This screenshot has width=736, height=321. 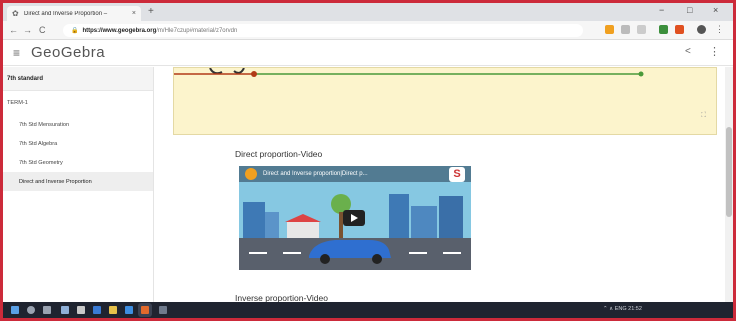 I want to click on lock-icon: 🔒, so click(x=75, y=31).